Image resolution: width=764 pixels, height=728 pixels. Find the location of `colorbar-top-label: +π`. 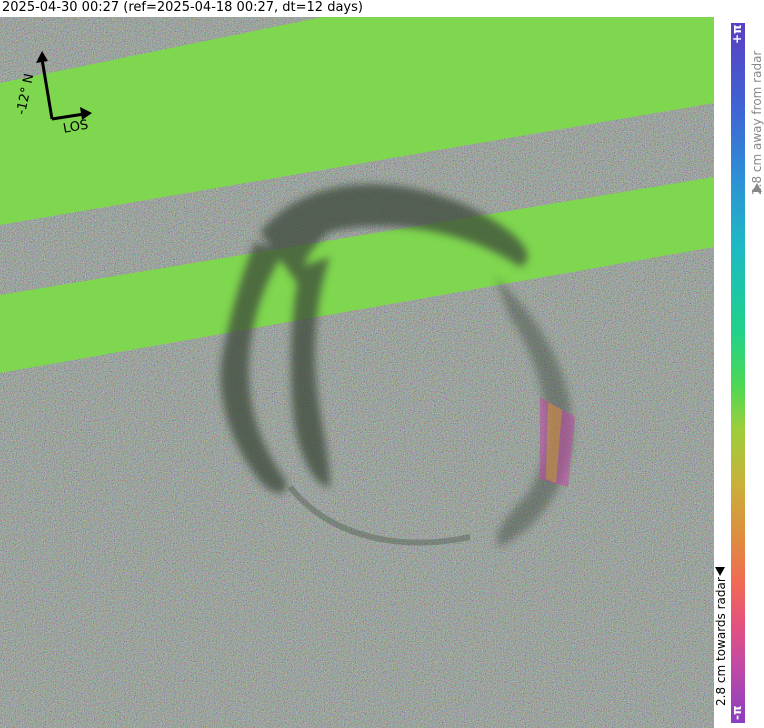

colorbar-top-label: +π is located at coordinates (737, 34).